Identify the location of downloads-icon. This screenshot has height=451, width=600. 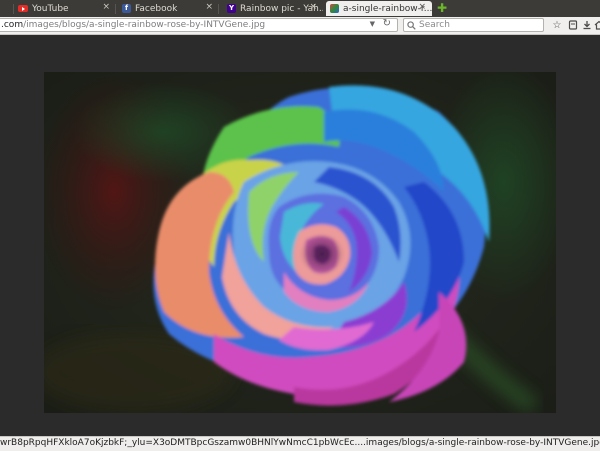
(587, 25).